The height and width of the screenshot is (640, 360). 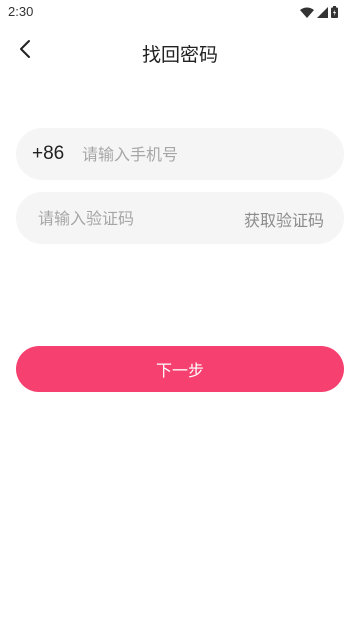 What do you see at coordinates (180, 12) in the screenshot?
I see `status-bar: 2:30` at bounding box center [180, 12].